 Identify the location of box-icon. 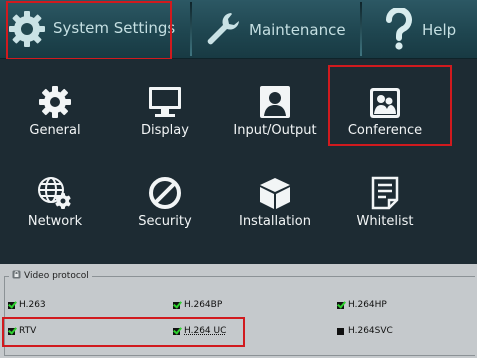
(275, 190).